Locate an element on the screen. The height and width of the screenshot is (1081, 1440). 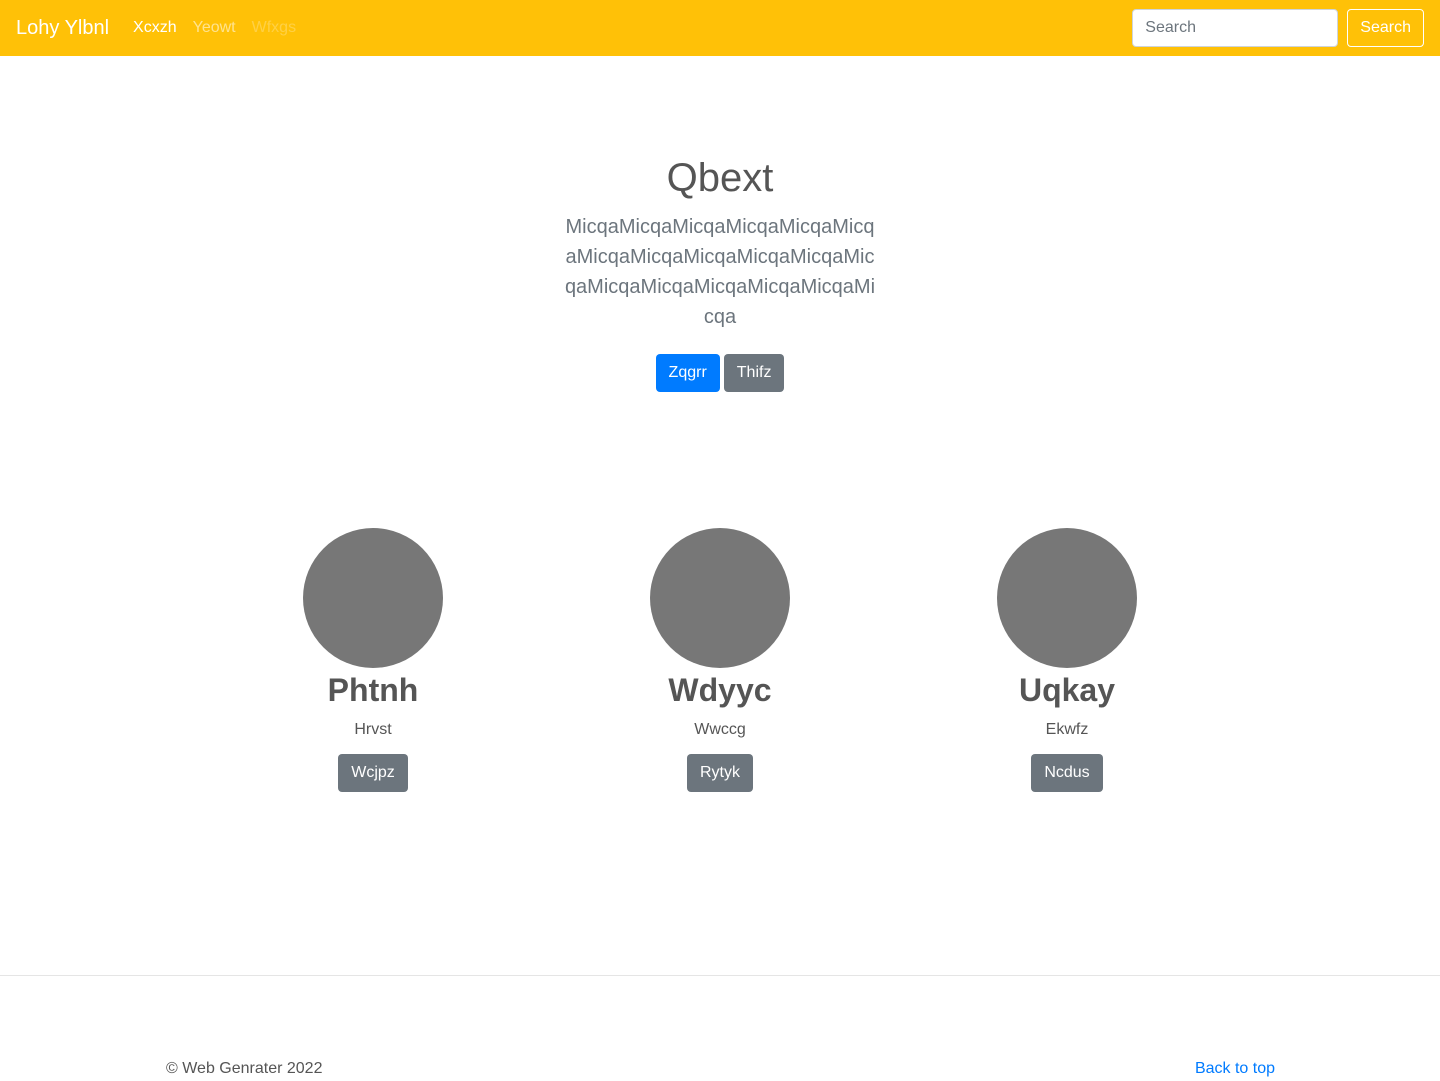
column-button: Wcjpz is located at coordinates (373, 773).